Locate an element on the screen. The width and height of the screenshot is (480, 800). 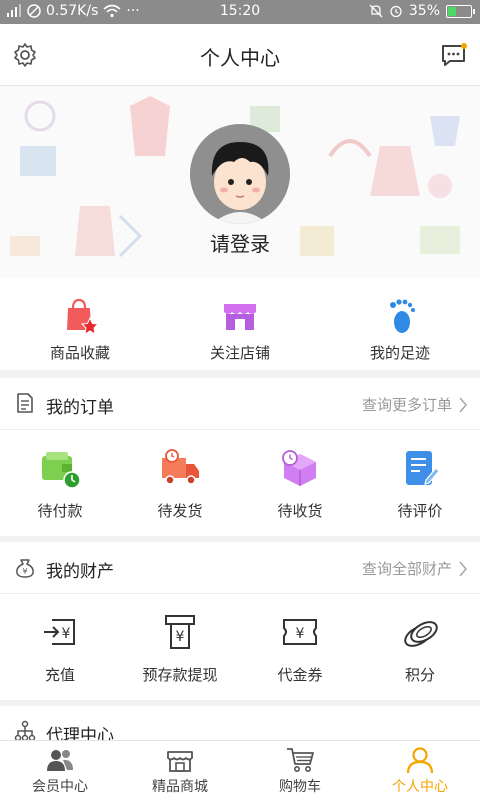
quick-link-label: 商品收藏 is located at coordinates (79, 353).